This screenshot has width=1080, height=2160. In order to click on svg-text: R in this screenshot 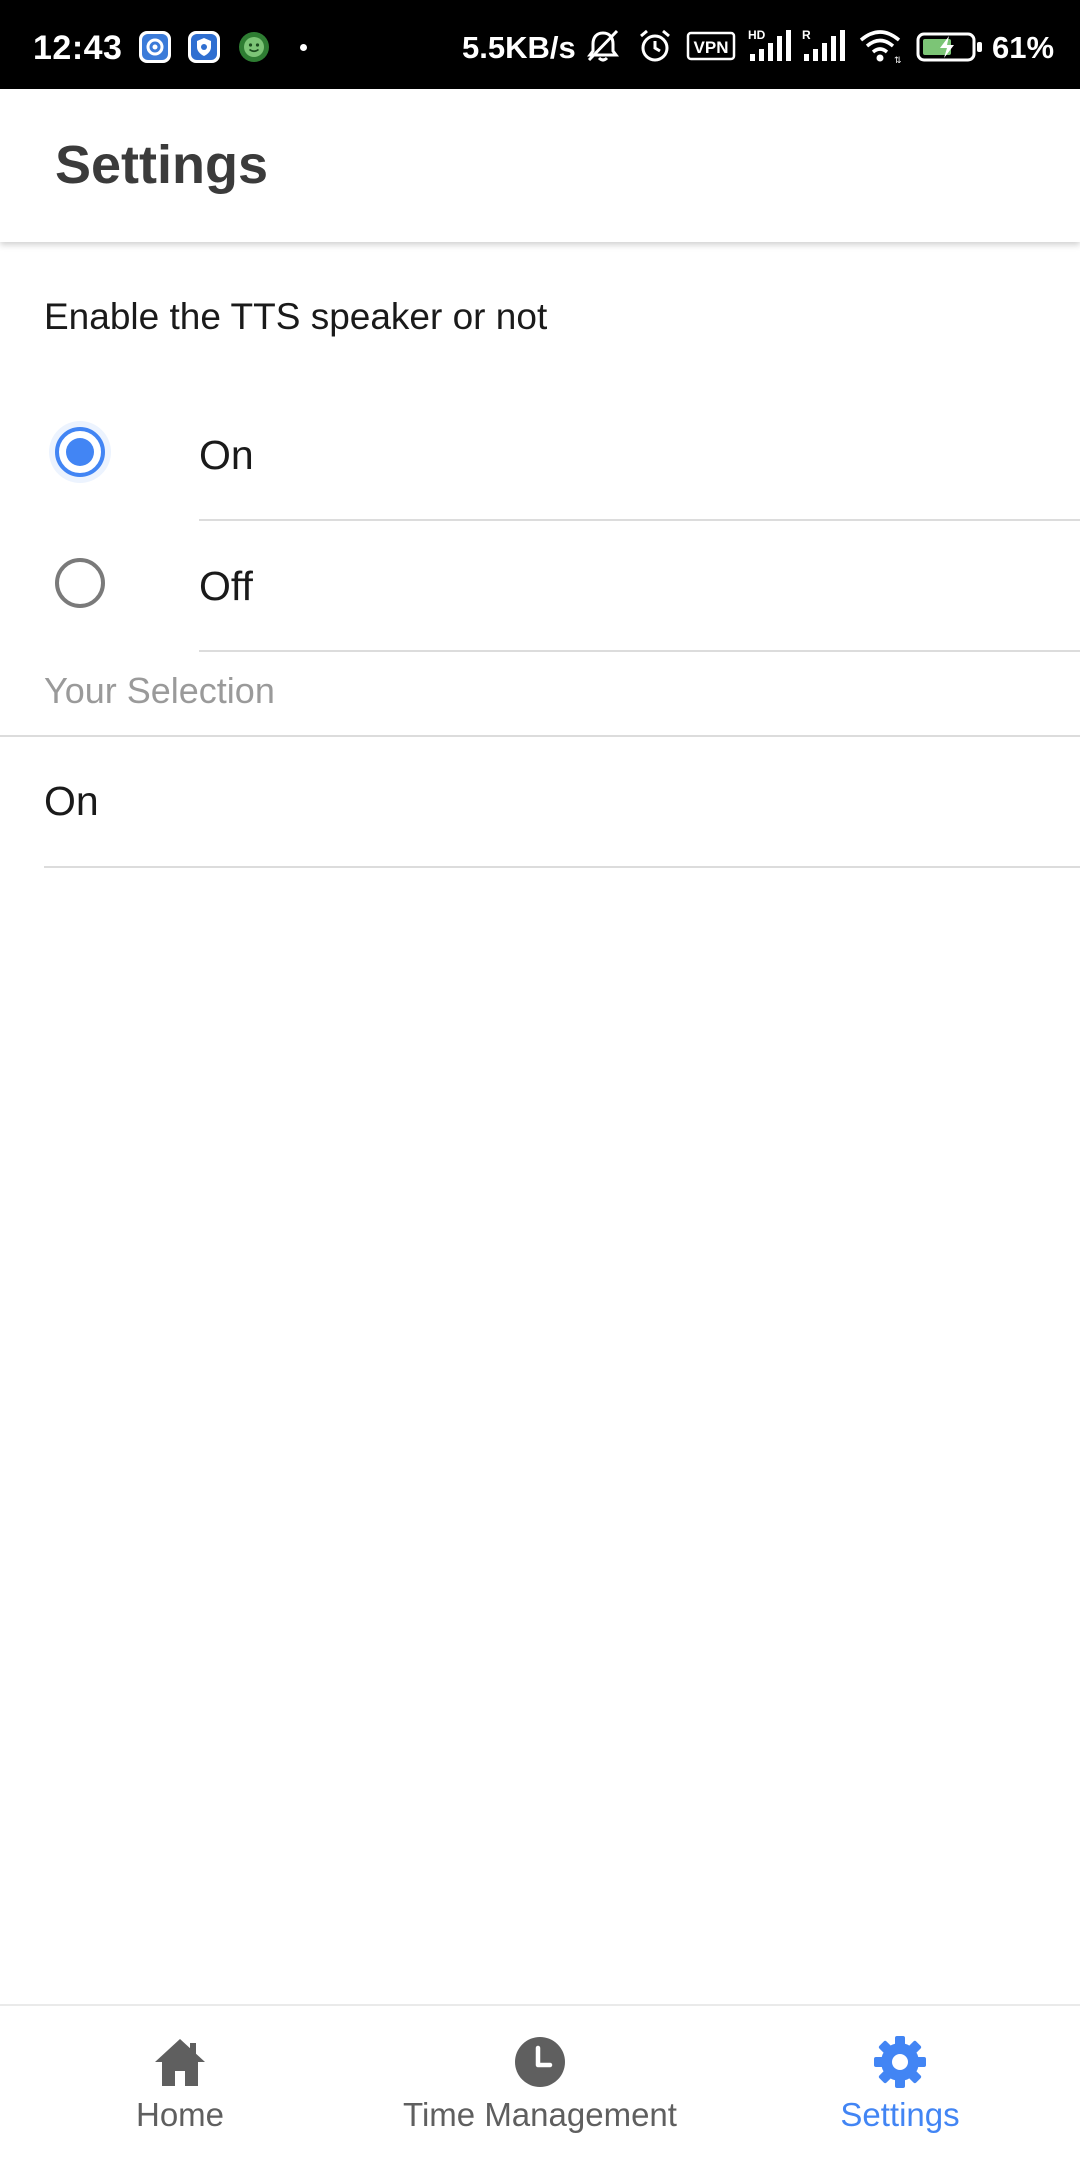, I will do `click(806, 35)`.